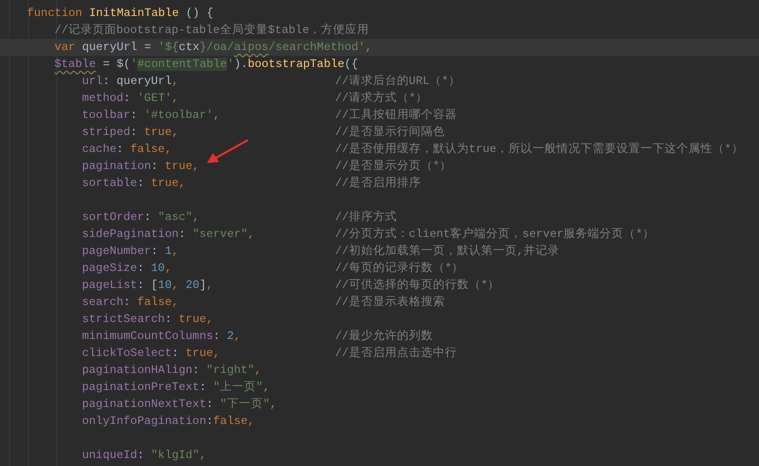 This screenshot has width=759, height=466. I want to click on code-line: toolbar: '#toolbar',, so click(151, 115).